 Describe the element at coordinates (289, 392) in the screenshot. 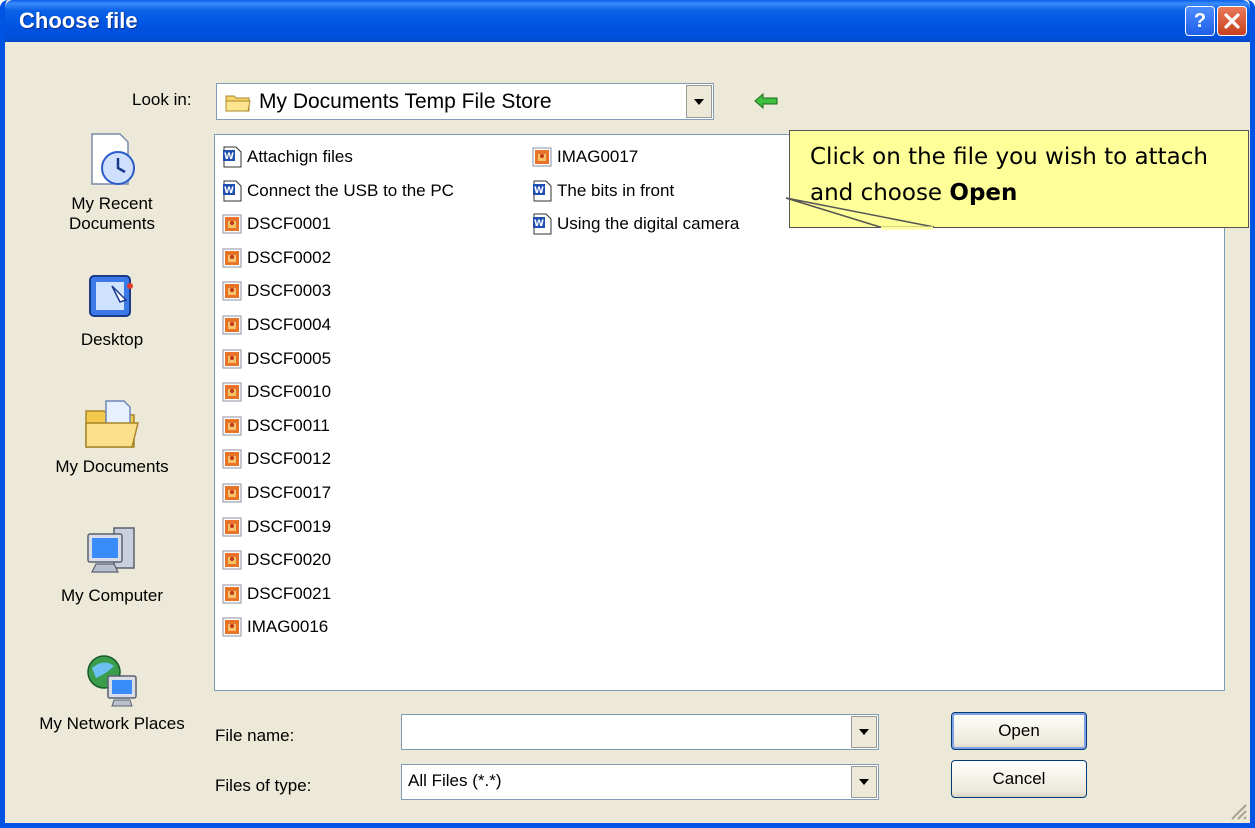

I see `file-name: DSCF0010` at that location.